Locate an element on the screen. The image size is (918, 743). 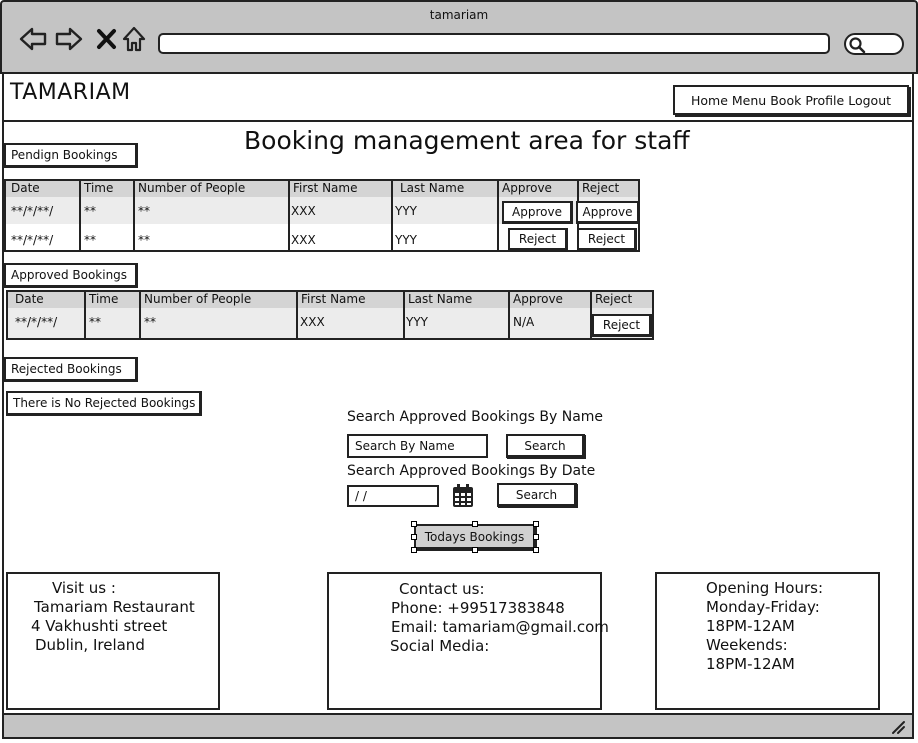
cell-approve-status: N/A is located at coordinates (524, 322).